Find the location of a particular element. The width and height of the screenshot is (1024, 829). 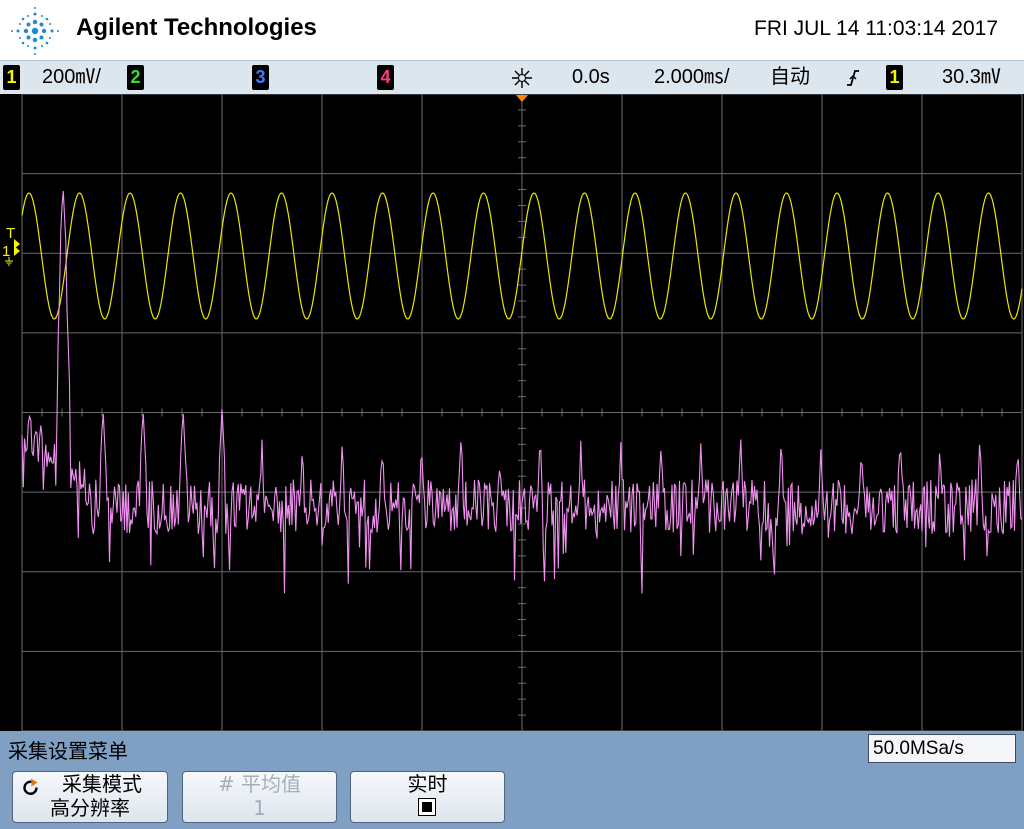

trigger-mode: 自动 is located at coordinates (790, 77).